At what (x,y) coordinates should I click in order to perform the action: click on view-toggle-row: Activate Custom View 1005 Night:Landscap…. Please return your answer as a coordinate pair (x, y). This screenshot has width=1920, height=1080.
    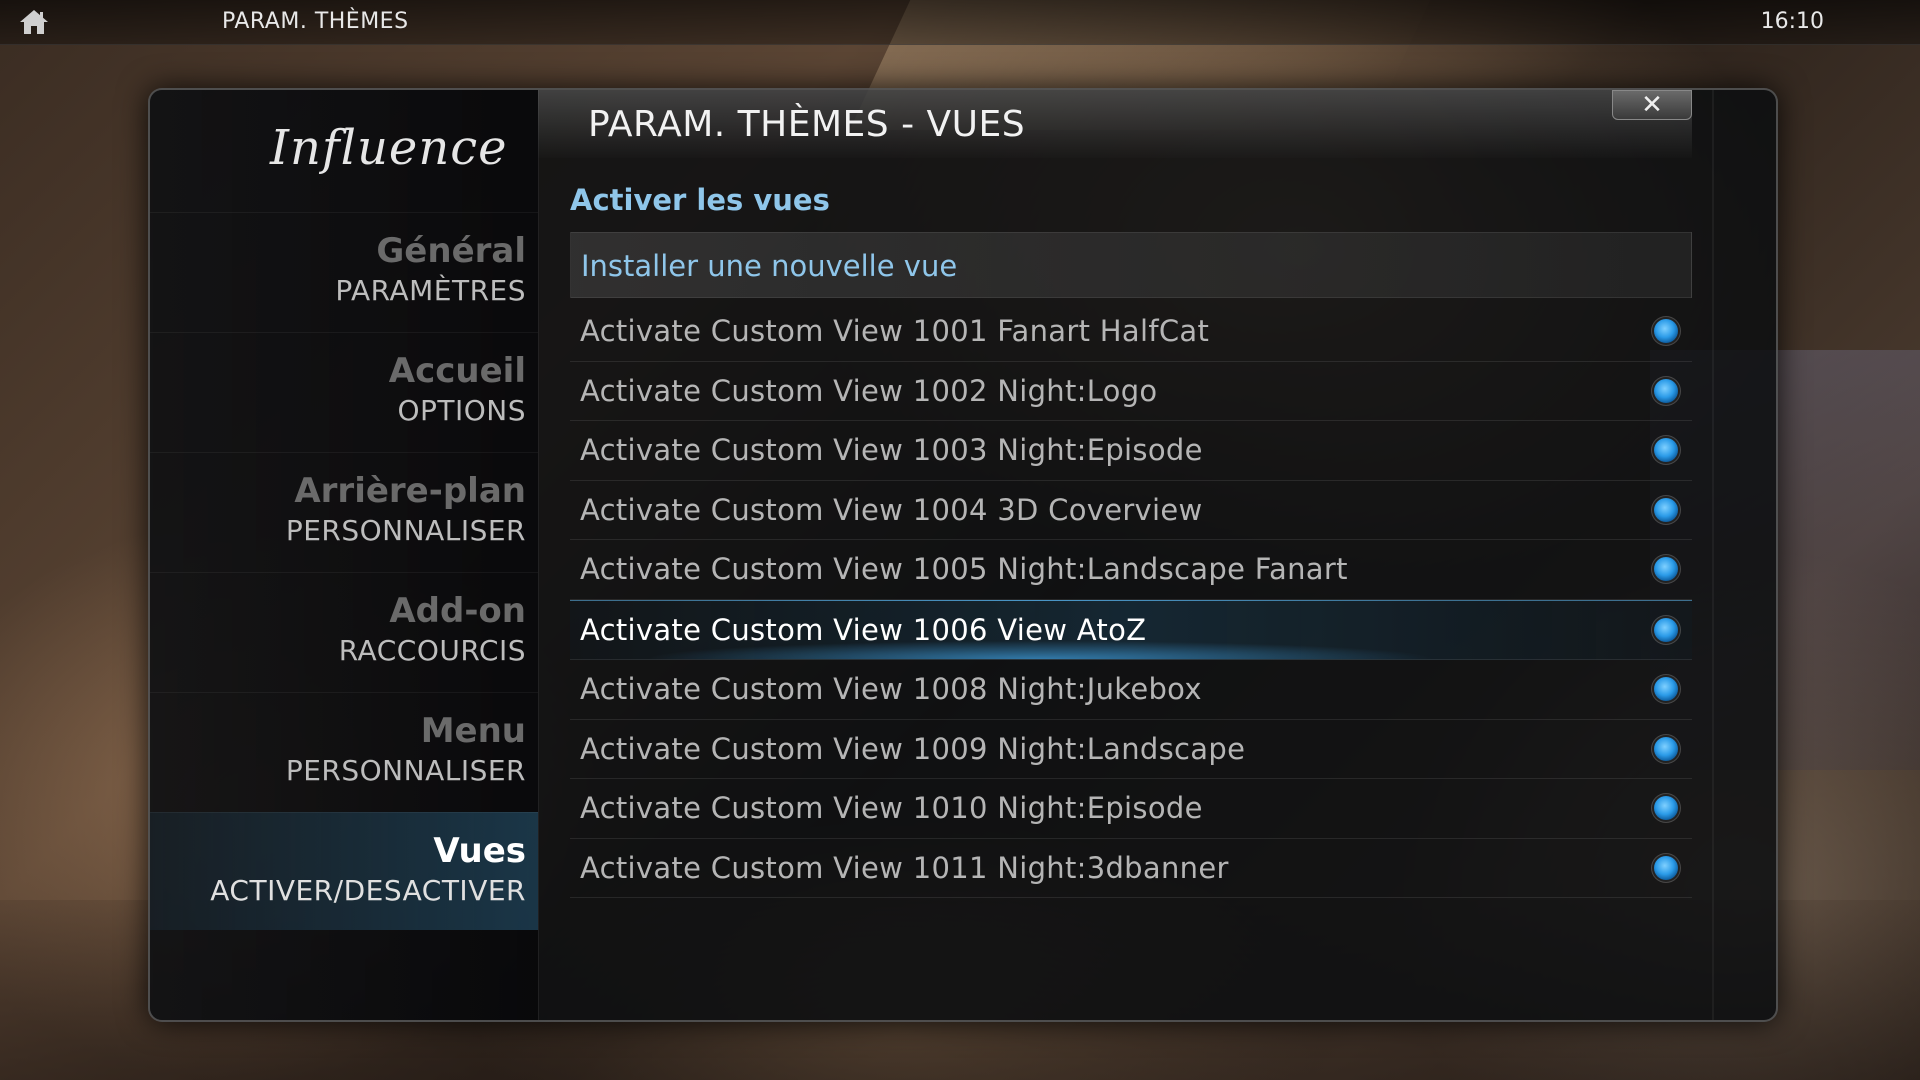
    Looking at the image, I should click on (1131, 570).